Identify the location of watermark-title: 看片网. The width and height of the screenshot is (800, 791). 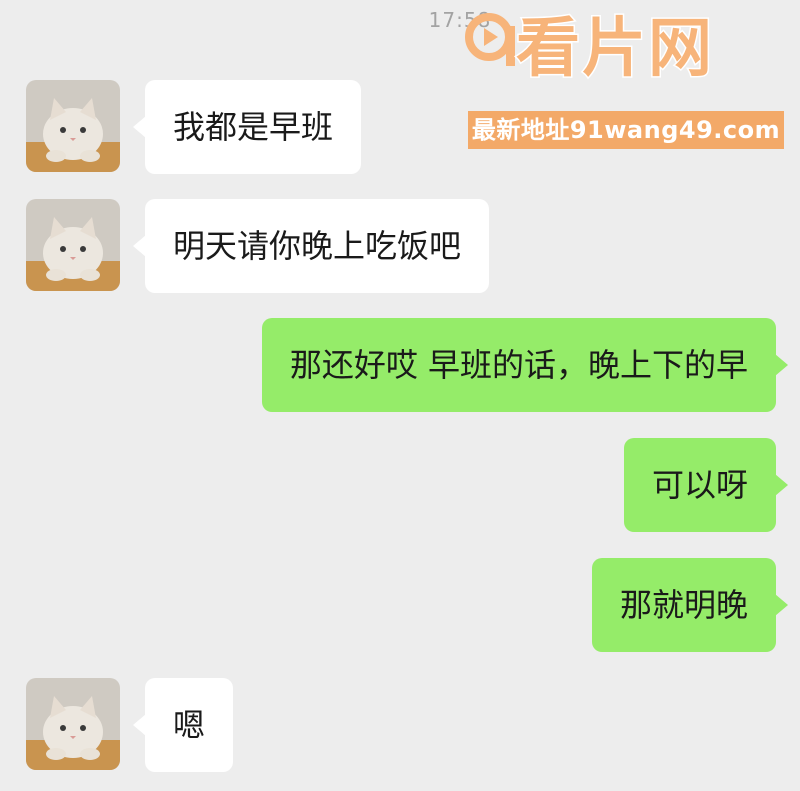
(614, 49).